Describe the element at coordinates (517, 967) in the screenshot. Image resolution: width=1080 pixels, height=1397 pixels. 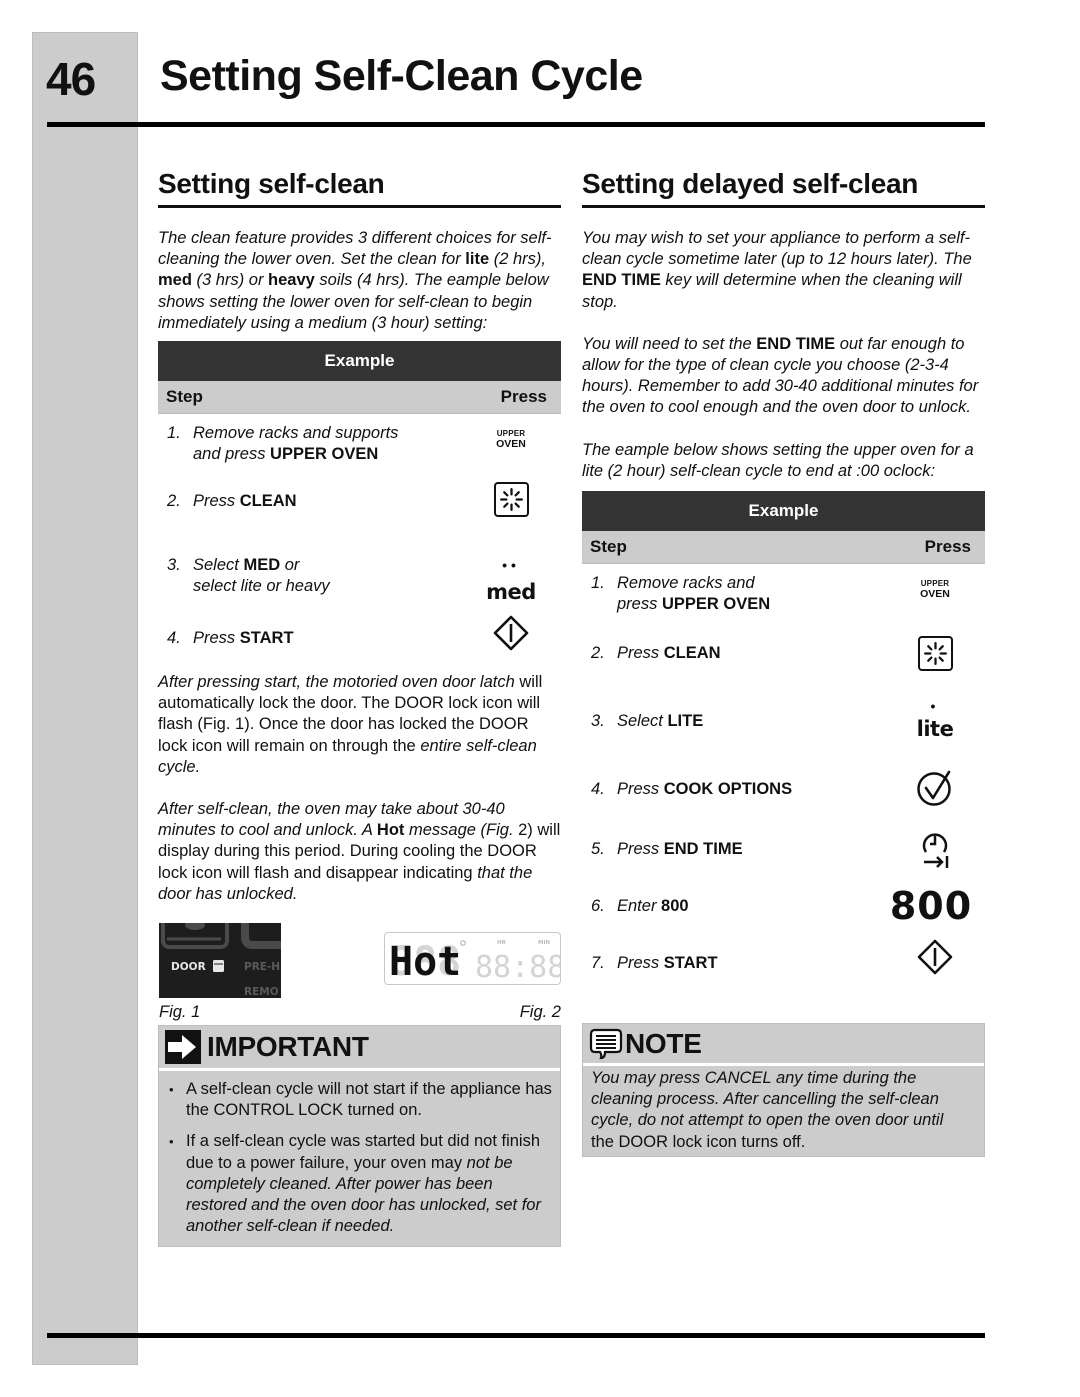
I see `svg-text: 88:88` at that location.